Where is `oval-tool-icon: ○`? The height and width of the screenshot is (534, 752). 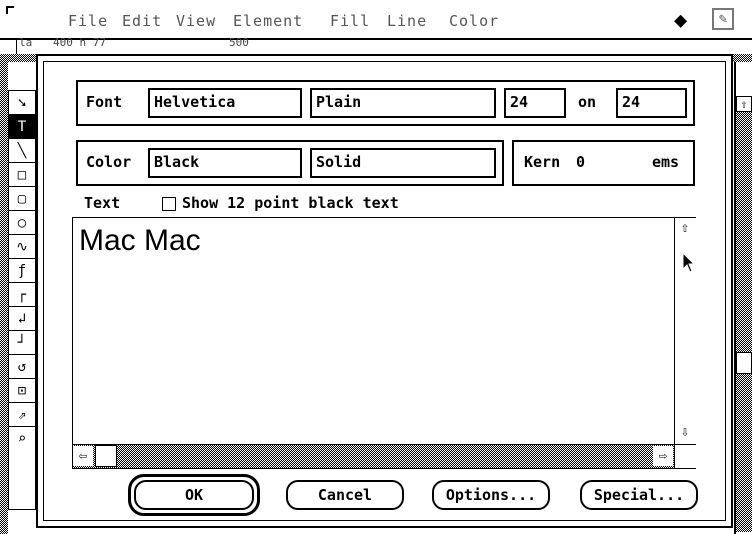
oval-tool-icon: ○ is located at coordinates (22, 223).